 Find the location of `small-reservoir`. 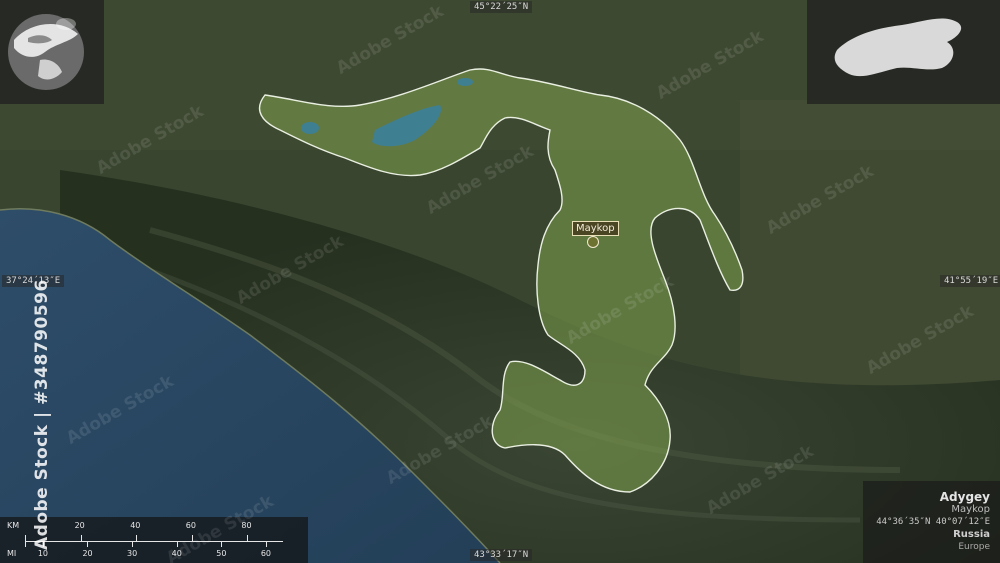

small-reservoir is located at coordinates (310, 128).